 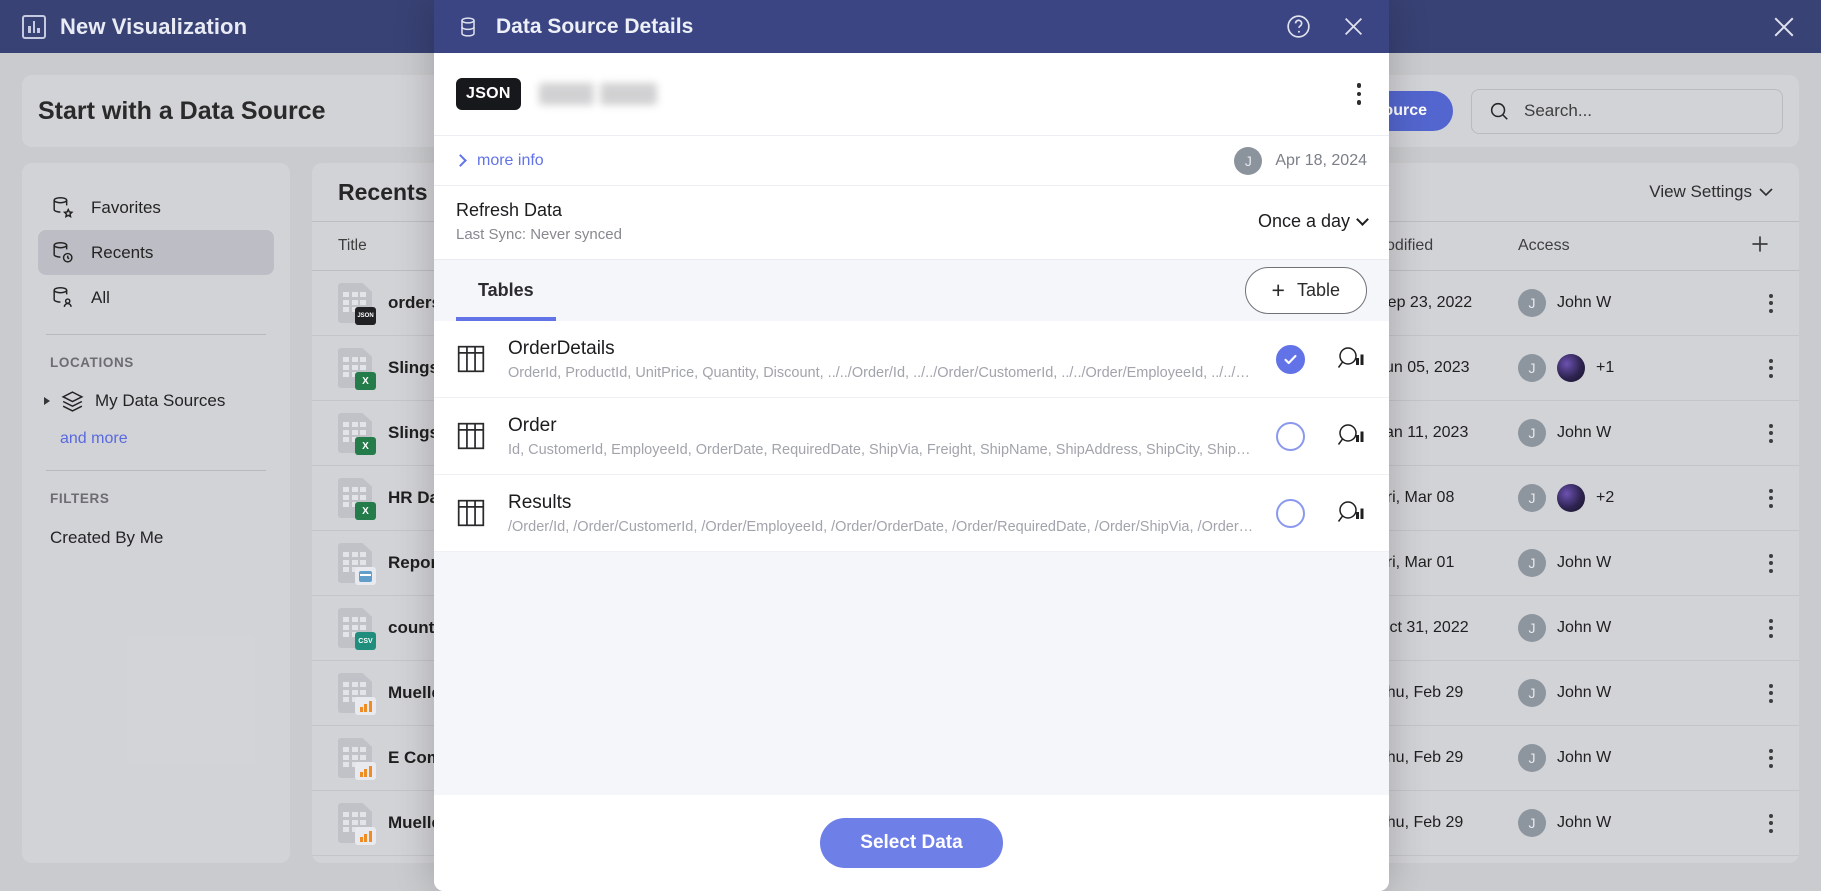 What do you see at coordinates (1353, 26) in the screenshot?
I see `close-icon` at bounding box center [1353, 26].